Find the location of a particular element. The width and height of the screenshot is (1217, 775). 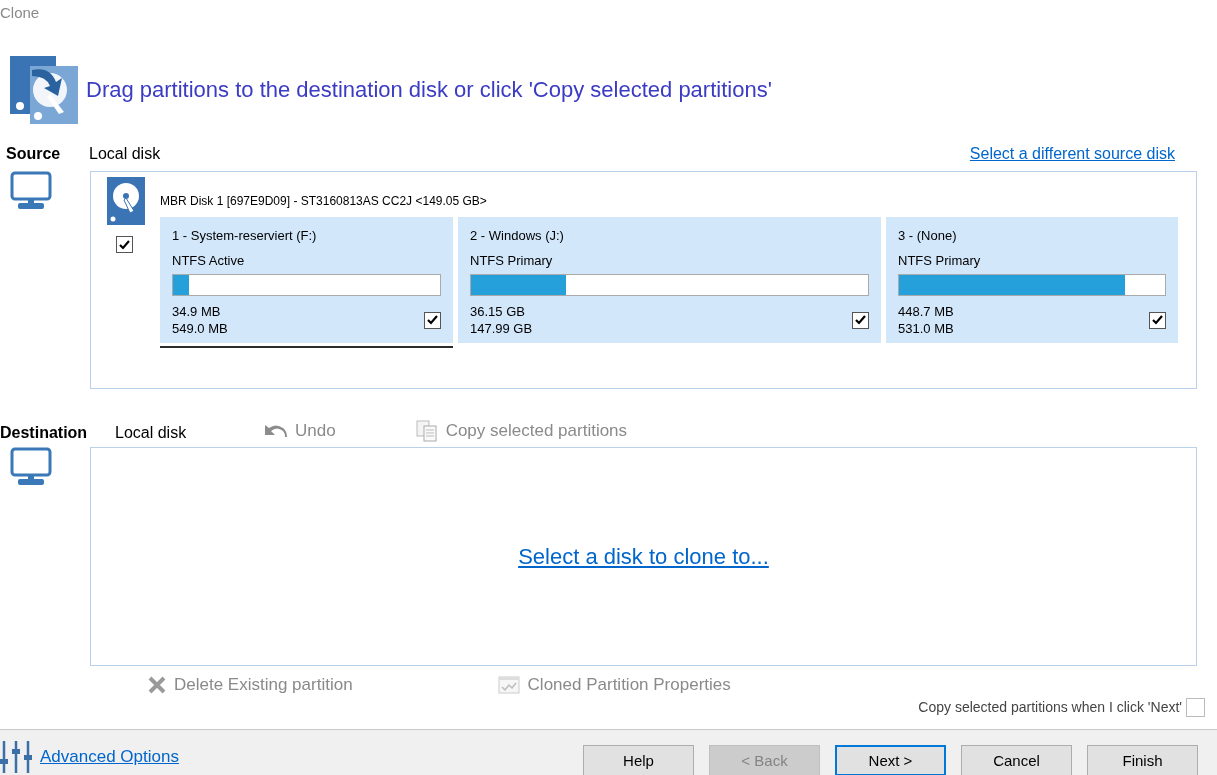

undo-icon is located at coordinates (275, 431).